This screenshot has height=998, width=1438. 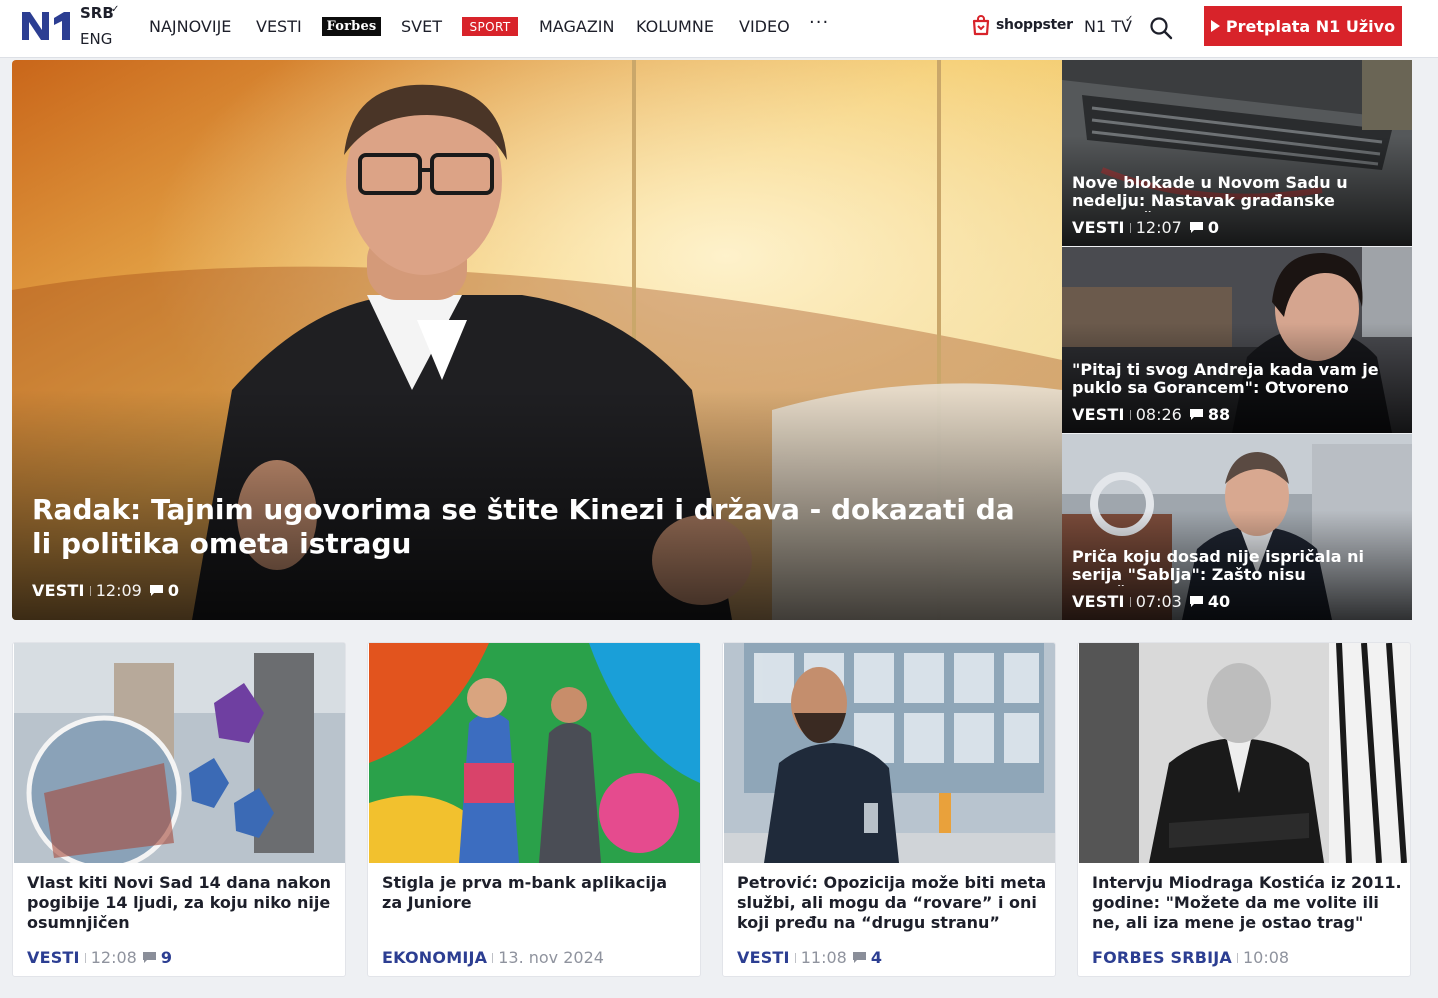 I want to click on shoppster-link: shoppster, so click(x=1021, y=25).